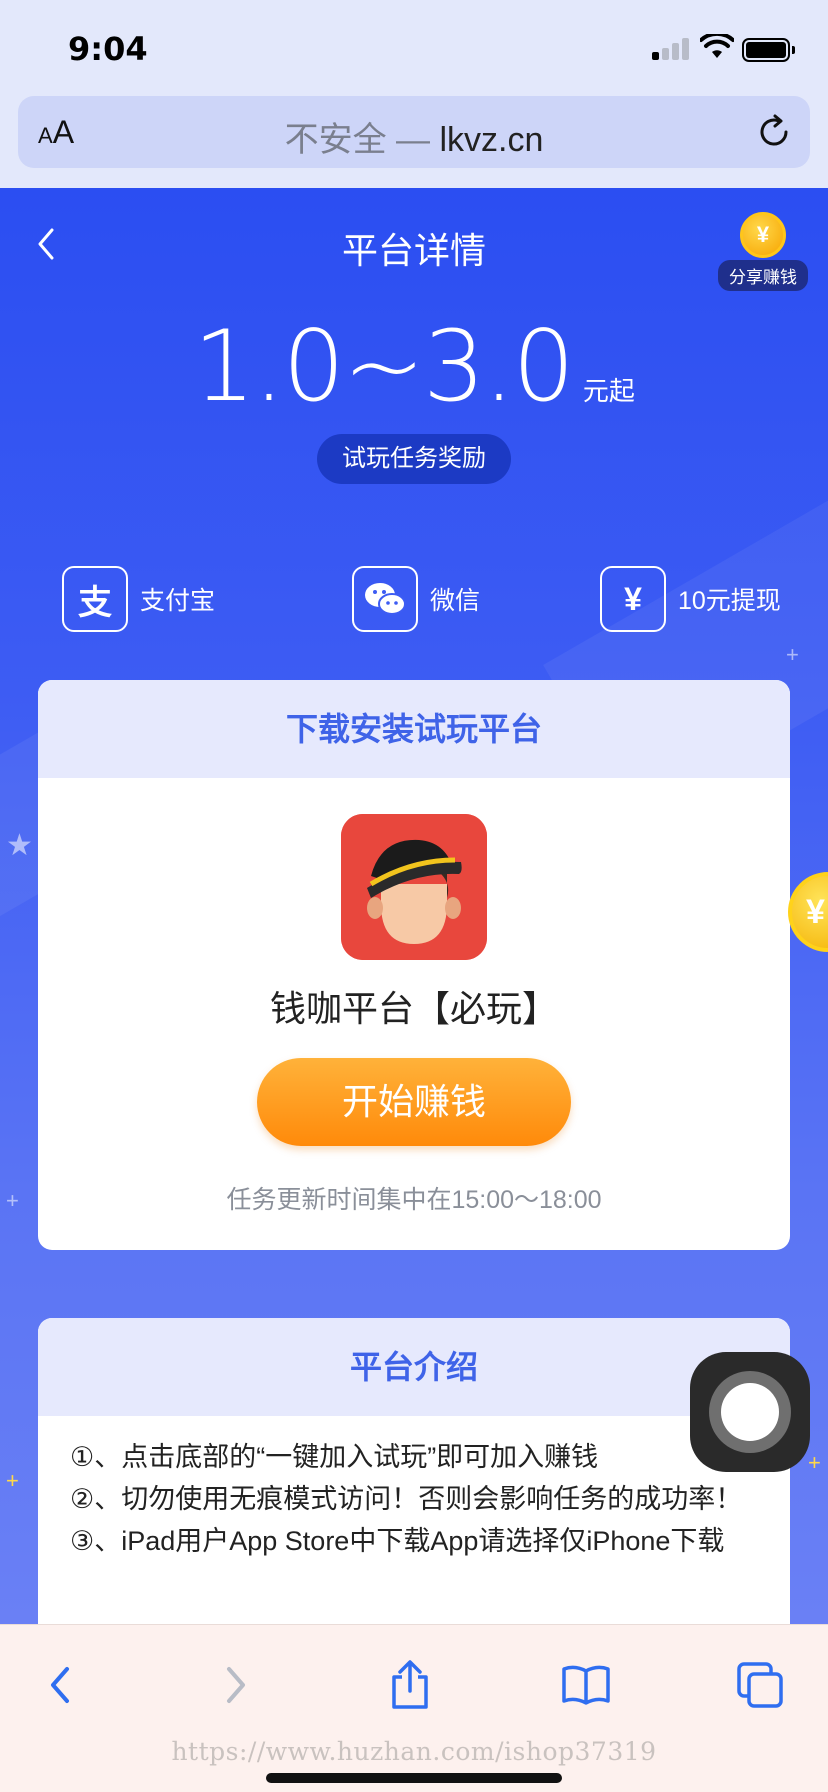 This screenshot has height=1792, width=828. I want to click on chevron-left-icon, so click(60, 1685).